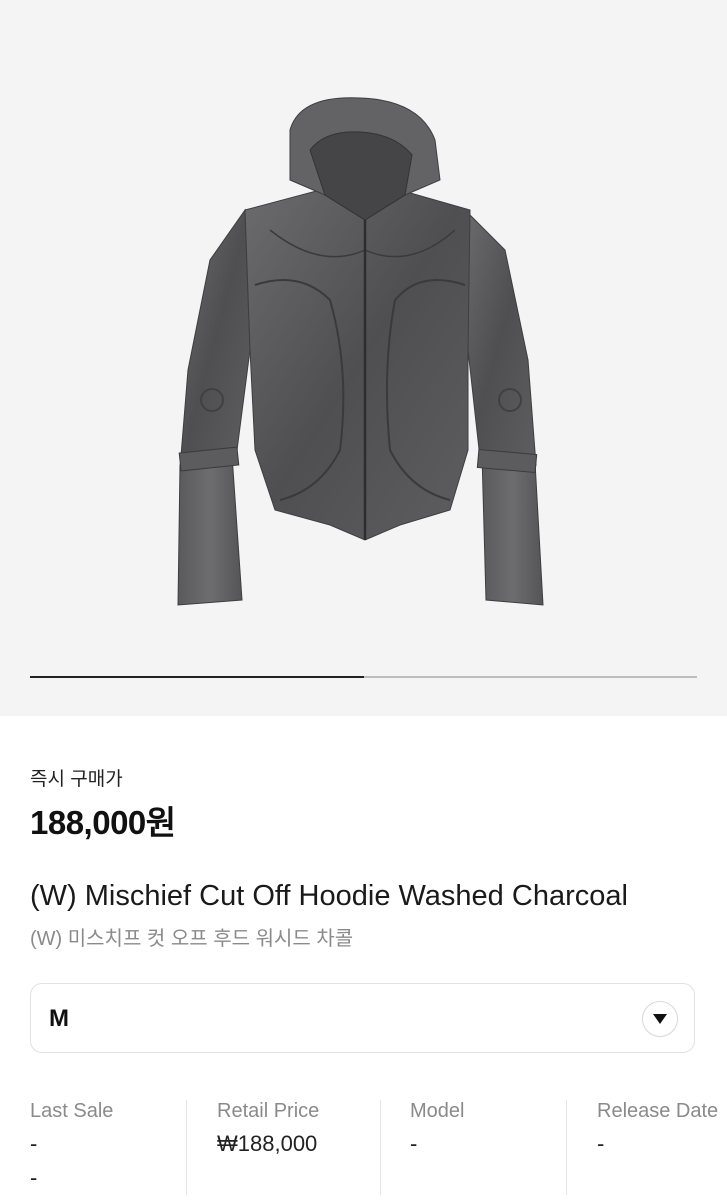  Describe the element at coordinates (362, 1018) in the screenshot. I see `size-select: M` at that location.